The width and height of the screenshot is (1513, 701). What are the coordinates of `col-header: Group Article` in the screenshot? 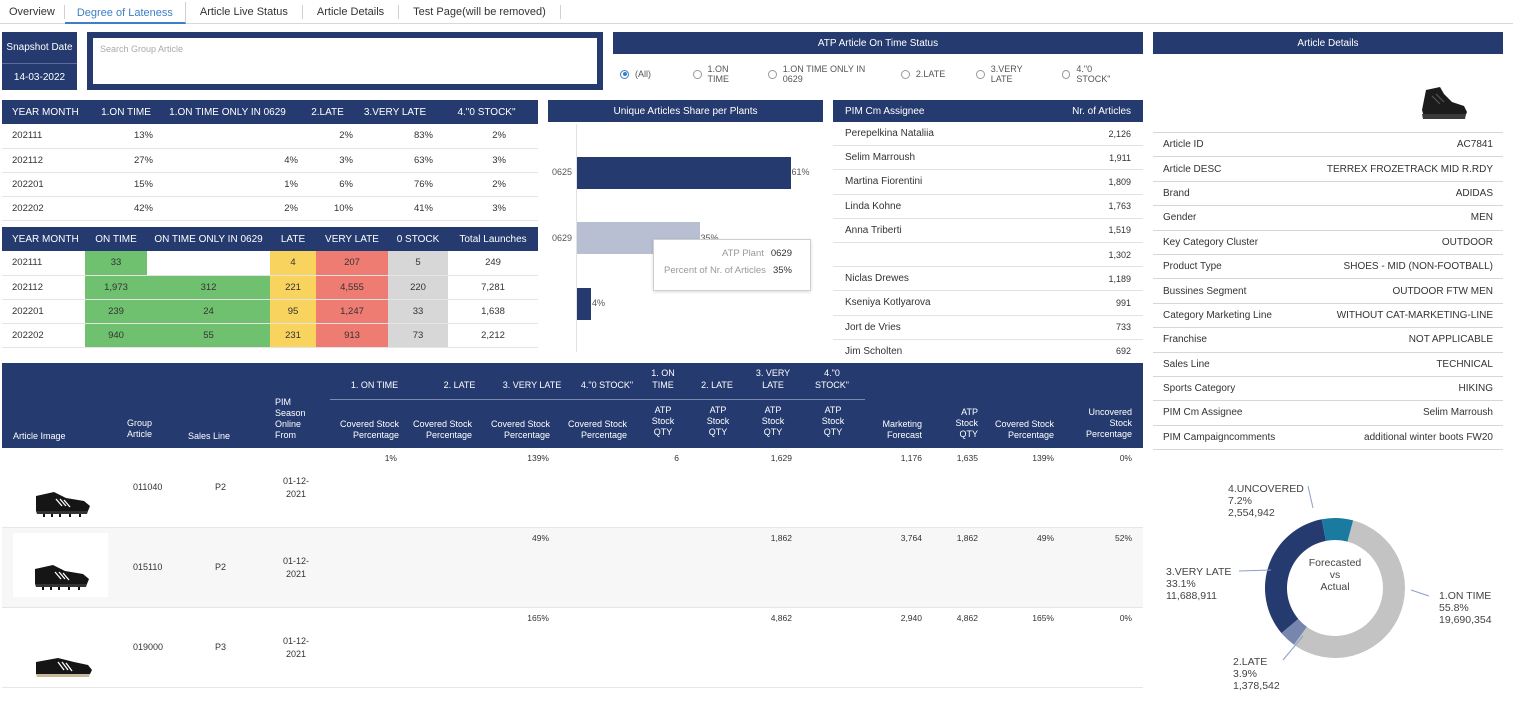 It's located at (147, 429).